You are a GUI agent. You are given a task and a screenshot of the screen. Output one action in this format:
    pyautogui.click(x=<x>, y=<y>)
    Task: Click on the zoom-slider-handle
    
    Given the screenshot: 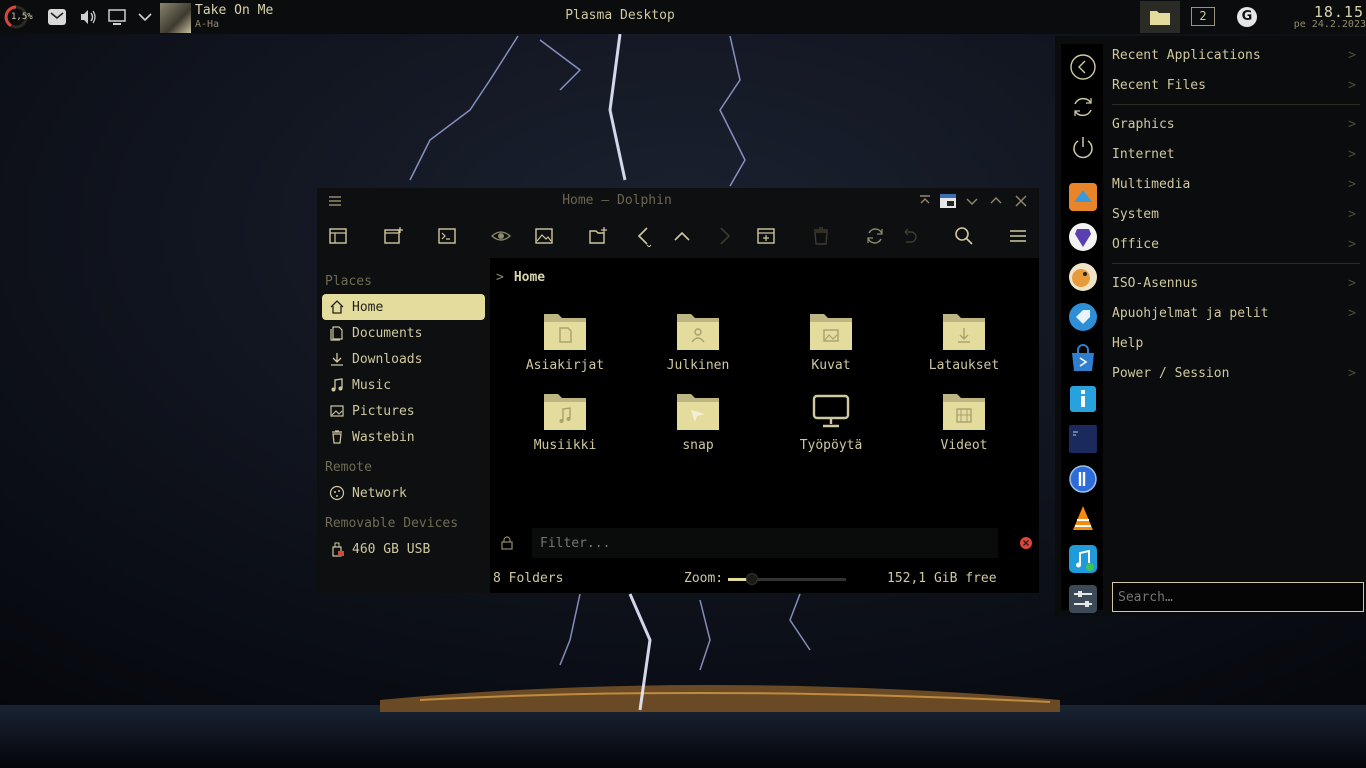 What is the action you would take?
    pyautogui.click(x=751, y=579)
    